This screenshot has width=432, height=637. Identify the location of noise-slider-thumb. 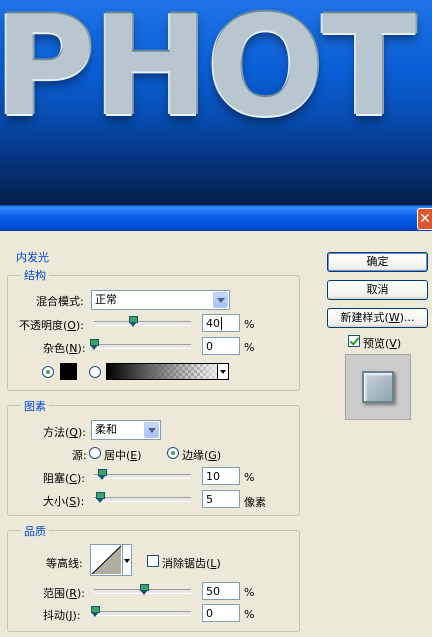
(94, 344).